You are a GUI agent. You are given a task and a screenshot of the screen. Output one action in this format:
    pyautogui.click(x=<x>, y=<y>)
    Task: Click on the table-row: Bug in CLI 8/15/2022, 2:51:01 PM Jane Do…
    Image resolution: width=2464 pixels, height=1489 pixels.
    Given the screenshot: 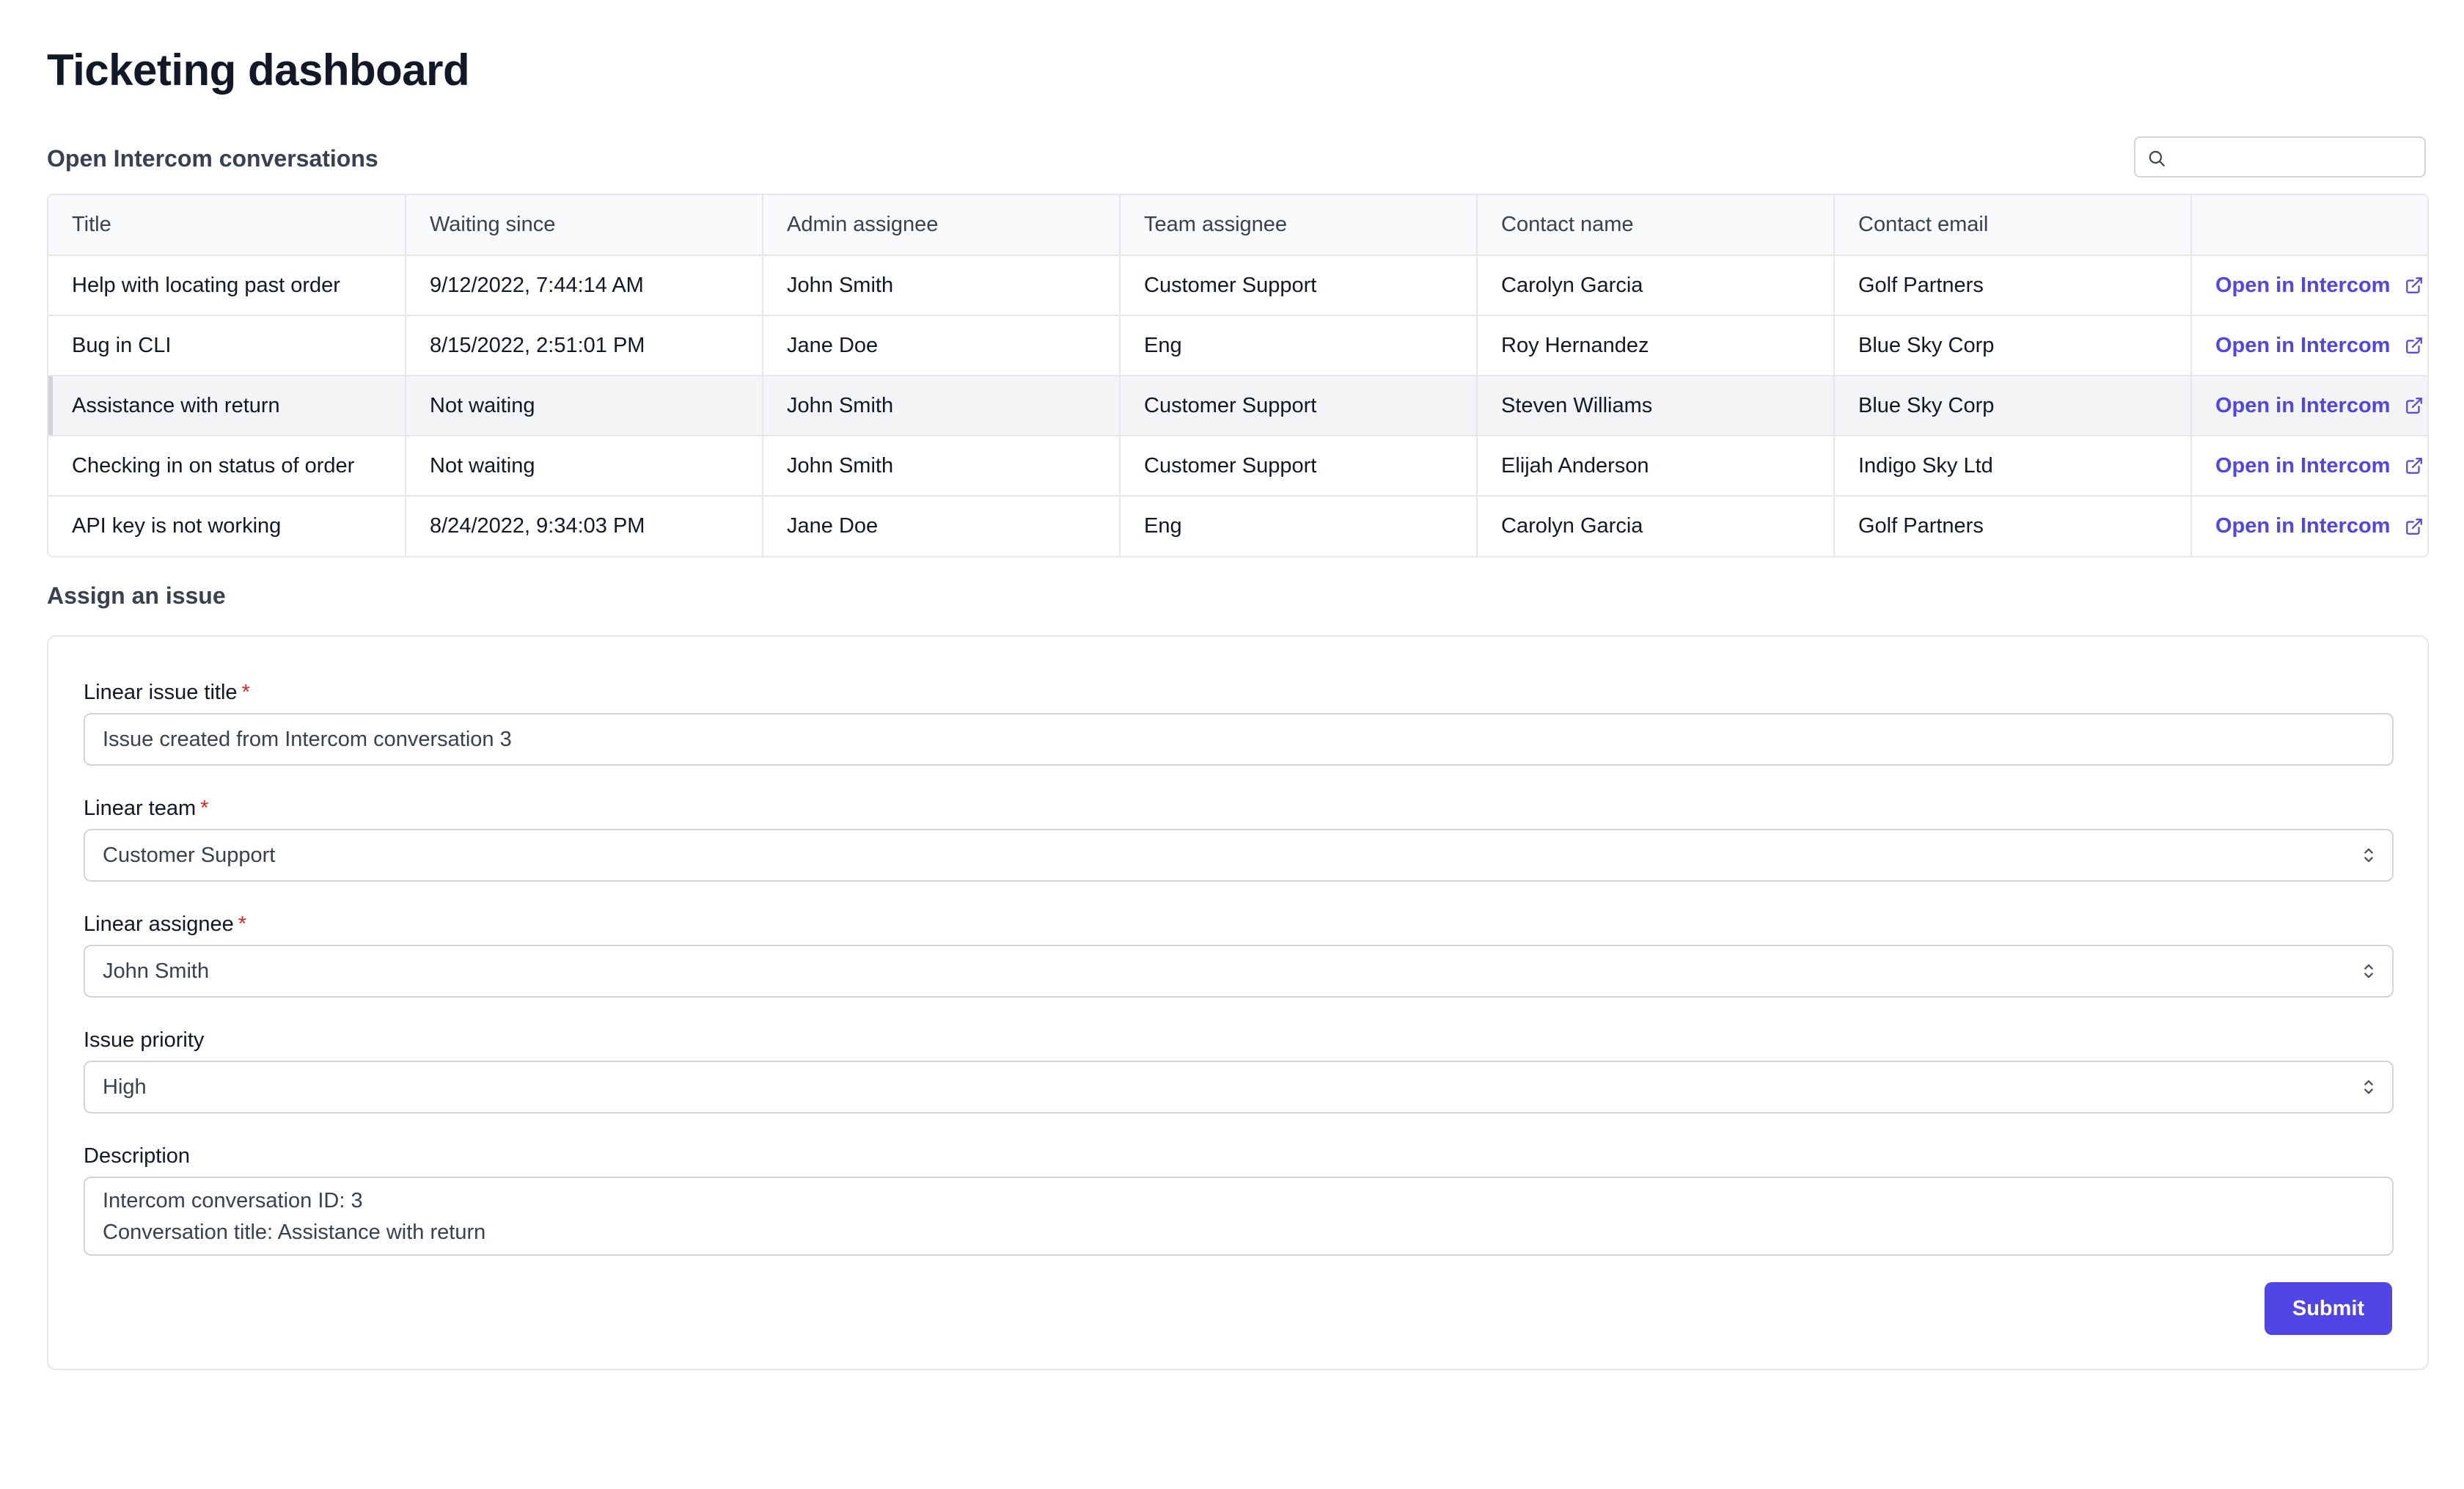 What is the action you would take?
    pyautogui.click(x=1237, y=345)
    